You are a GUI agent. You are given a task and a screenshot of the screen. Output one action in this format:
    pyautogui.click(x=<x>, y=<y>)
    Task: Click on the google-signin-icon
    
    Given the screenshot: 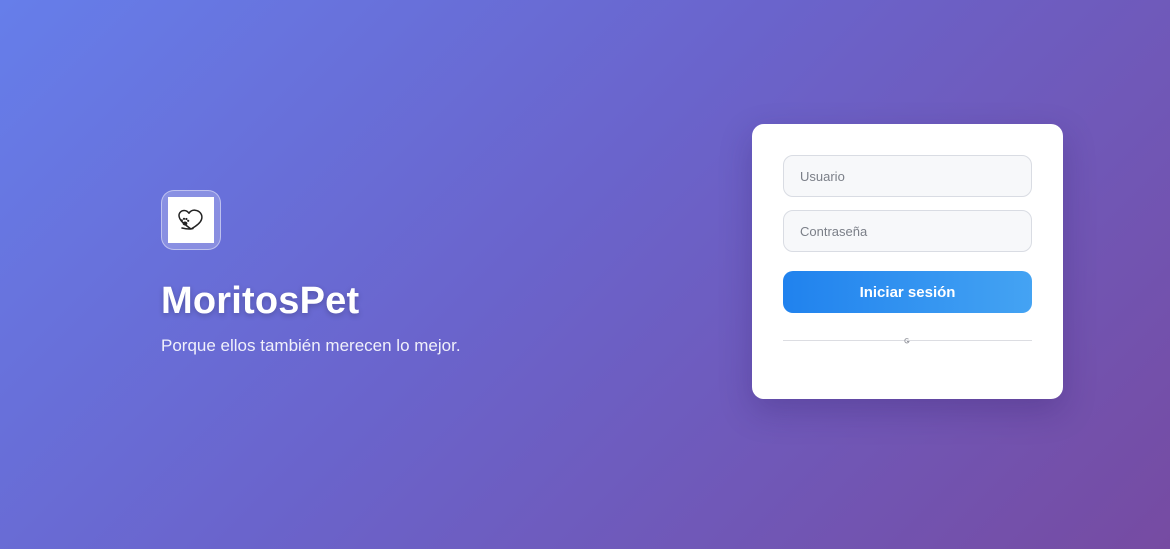 What is the action you would take?
    pyautogui.click(x=907, y=341)
    